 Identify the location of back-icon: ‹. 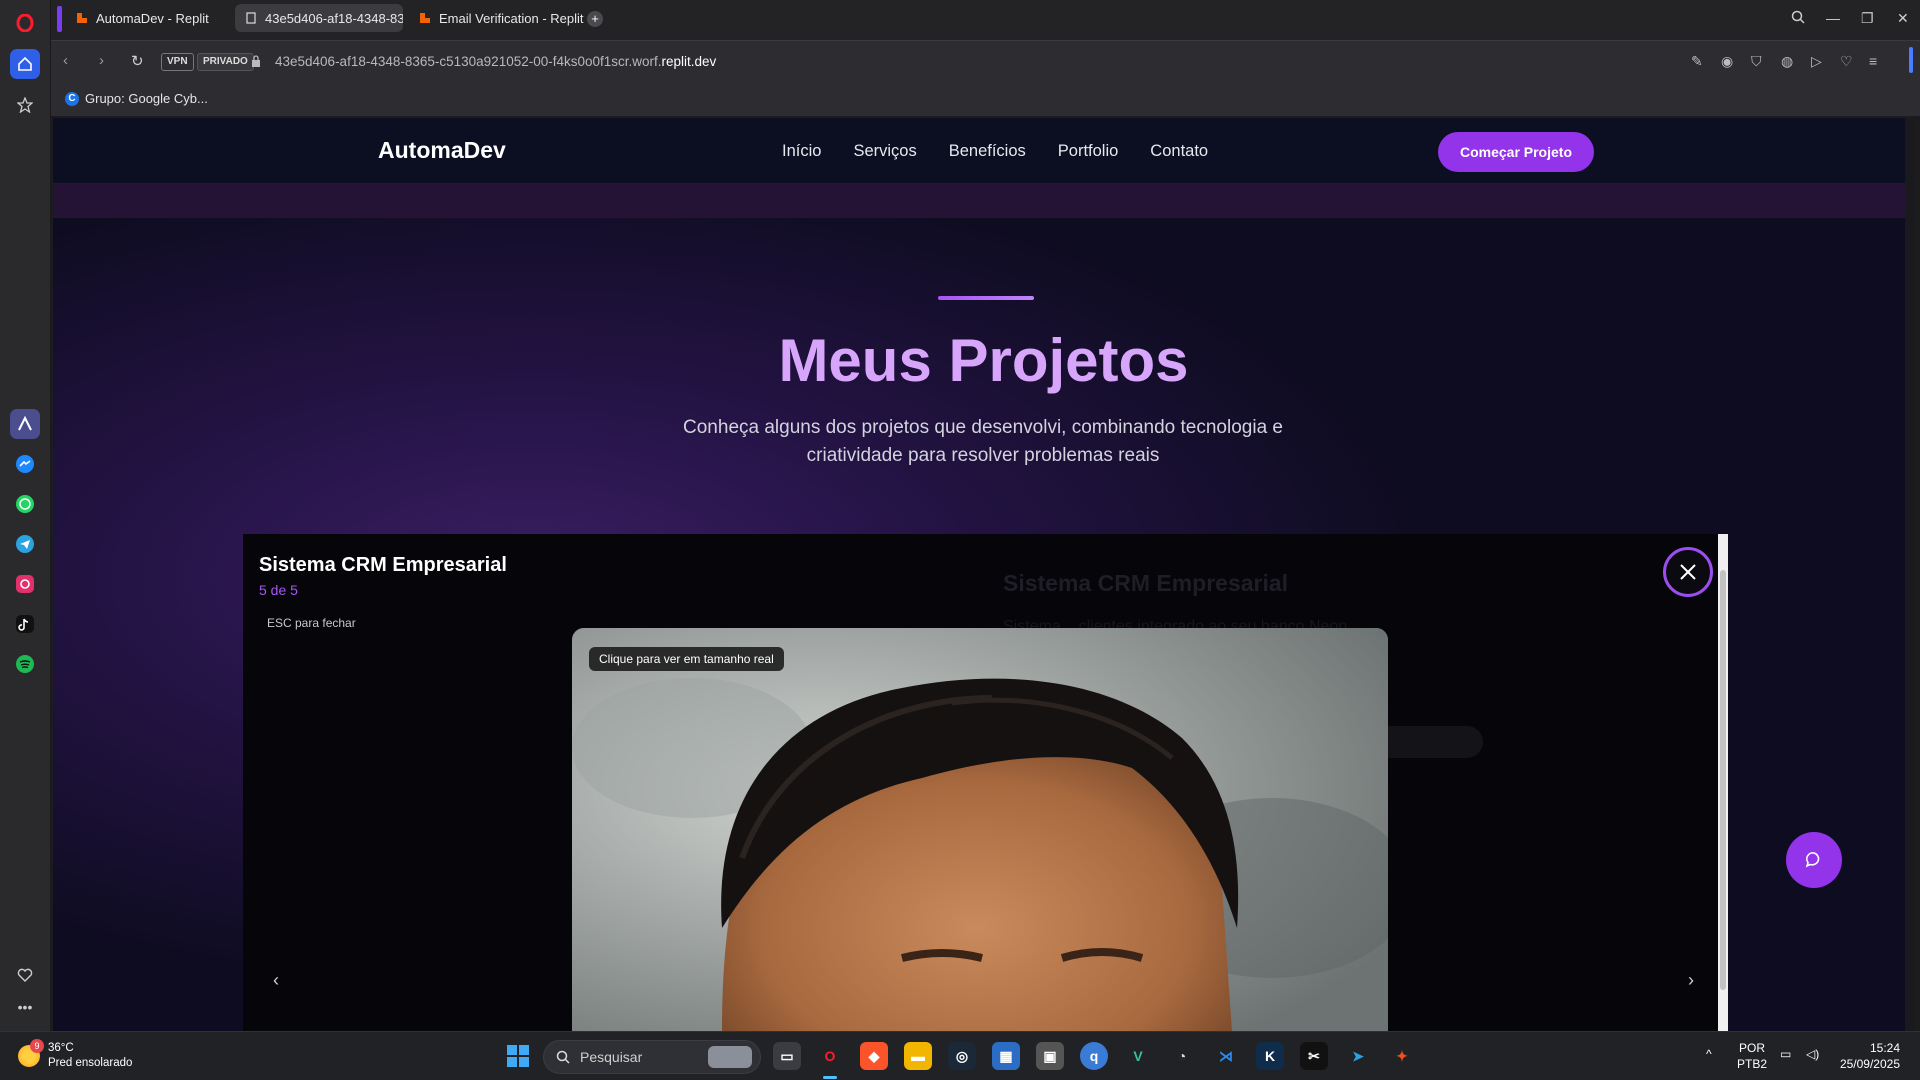
(65, 60).